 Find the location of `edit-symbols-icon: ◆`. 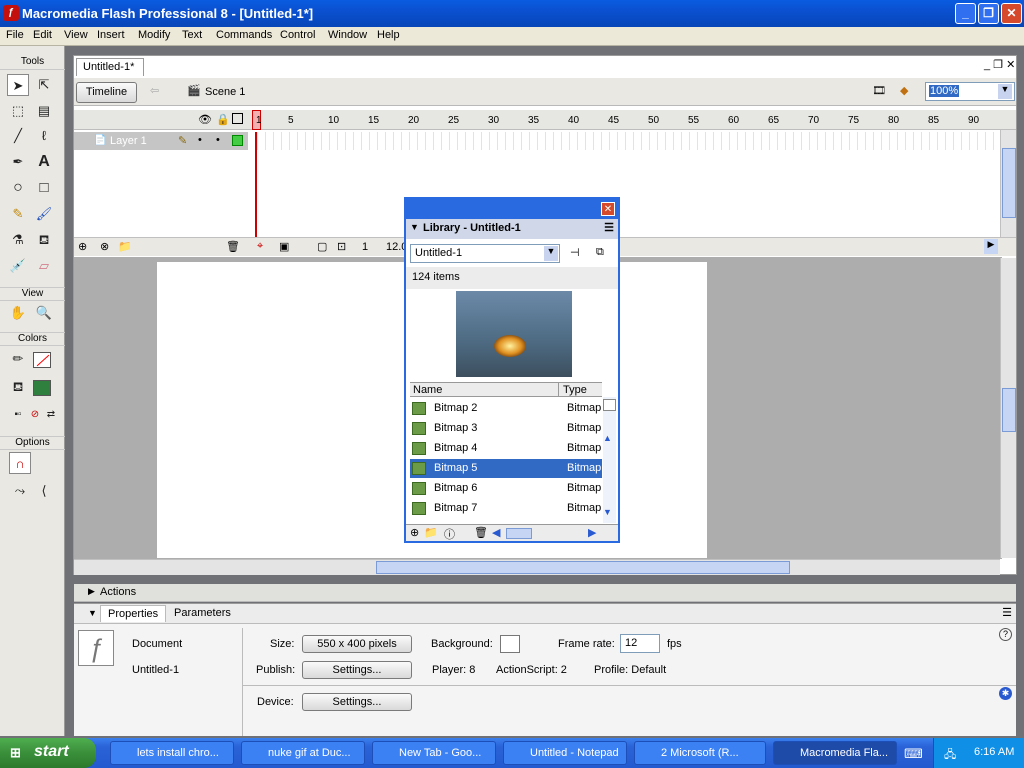

edit-symbols-icon: ◆ is located at coordinates (904, 90).